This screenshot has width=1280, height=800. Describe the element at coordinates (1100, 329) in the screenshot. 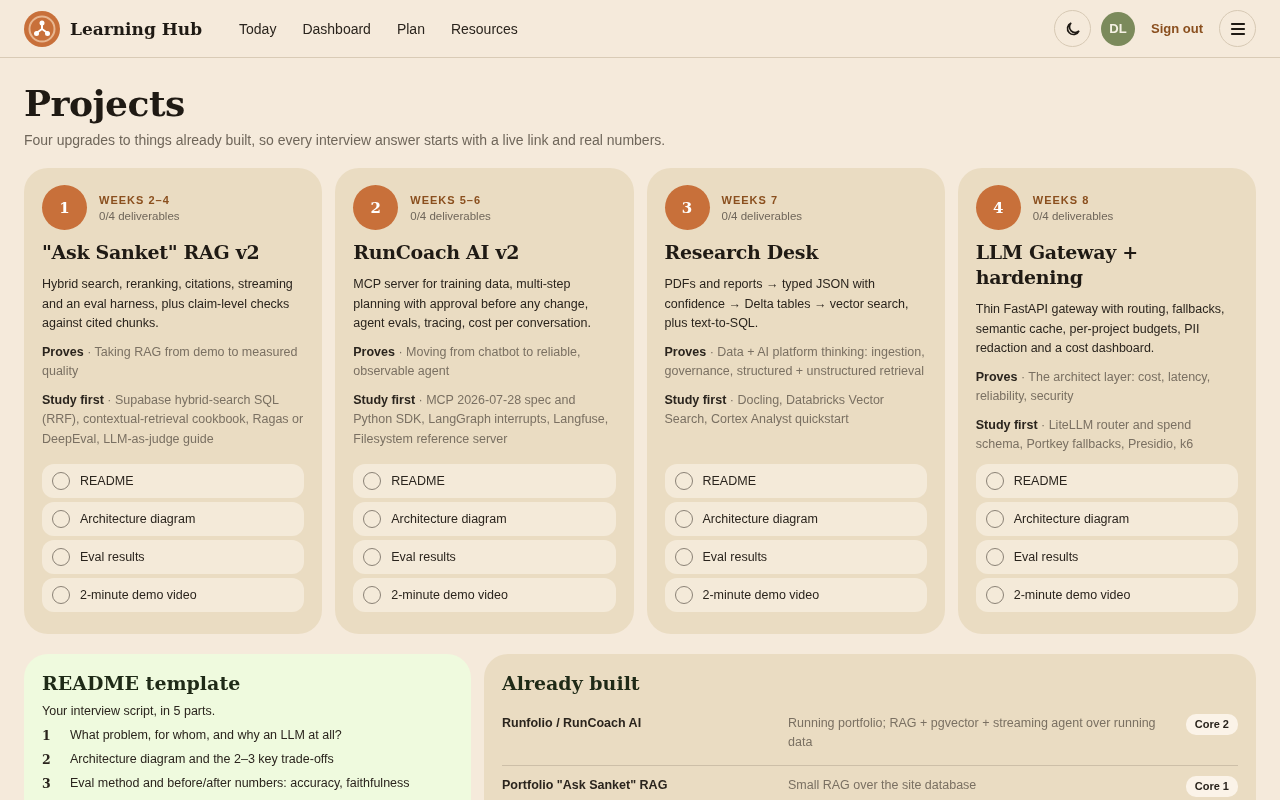

I see `project-description: Thin FastAPI gateway with routing, fallbacks, semantic cache, per-project budgets, PII redaction and a cost dashboard.` at that location.